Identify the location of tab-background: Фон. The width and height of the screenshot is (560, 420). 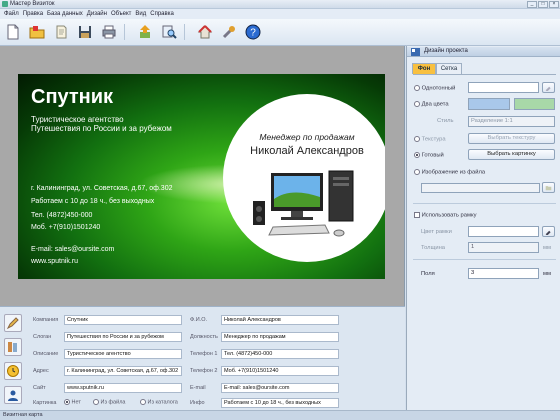
(424, 68).